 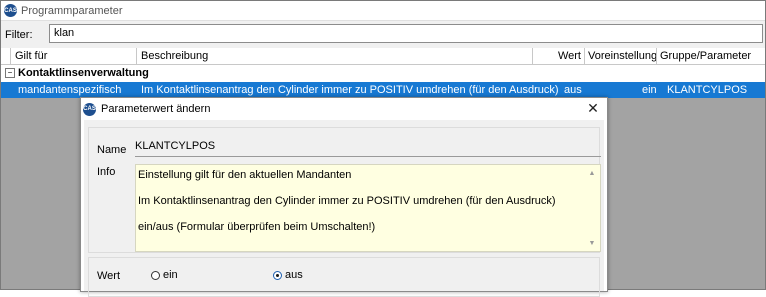 What do you see at coordinates (406, 33) in the screenshot?
I see `filter-input: klan` at bounding box center [406, 33].